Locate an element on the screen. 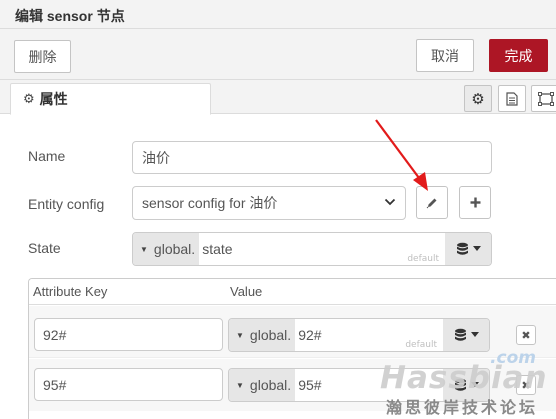 The height and width of the screenshot is (419, 556). attribute-key-header: Attribute Key is located at coordinates (70, 291).